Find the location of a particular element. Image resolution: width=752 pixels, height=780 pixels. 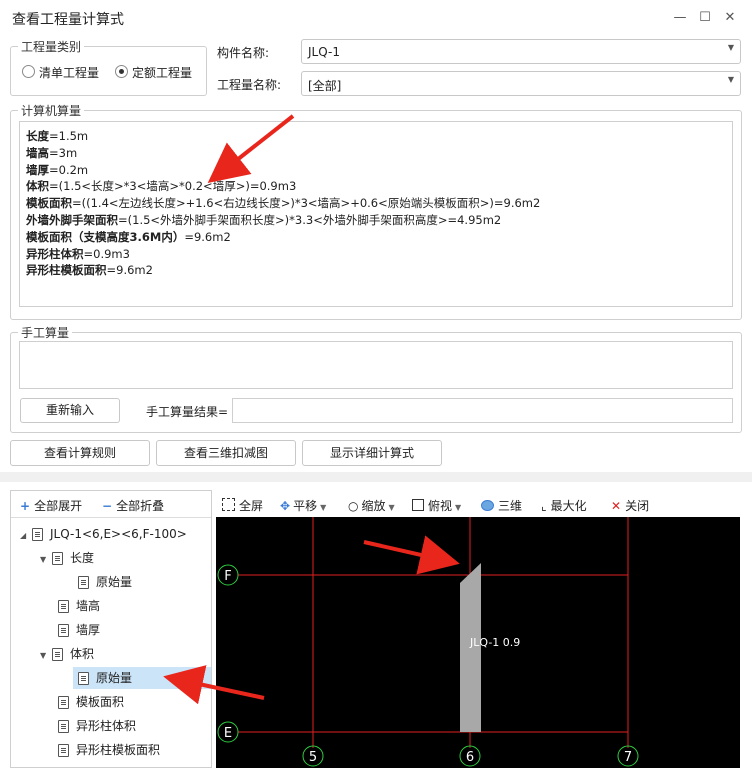

quantity-name-value: [全部] is located at coordinates (325, 86).